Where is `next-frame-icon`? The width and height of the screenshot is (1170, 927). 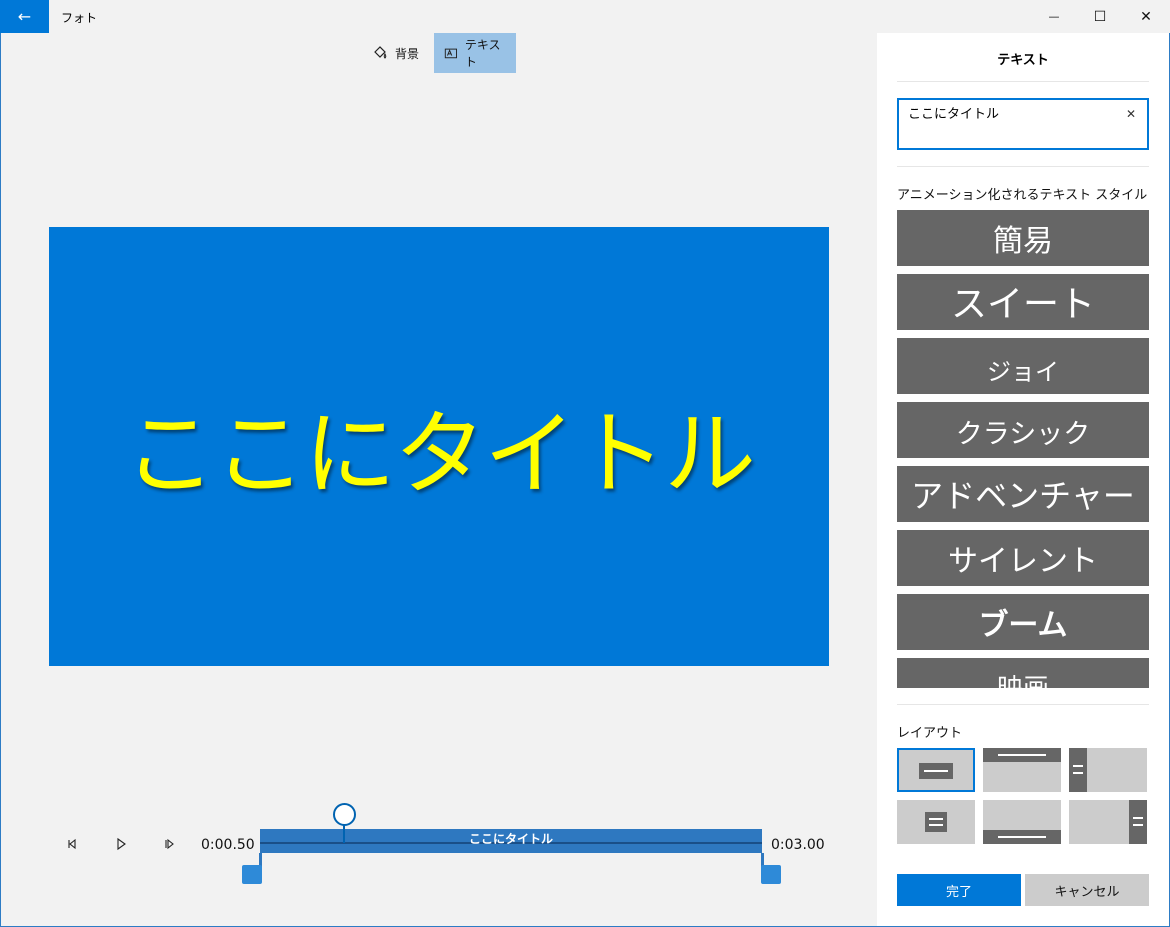 next-frame-icon is located at coordinates (169, 844).